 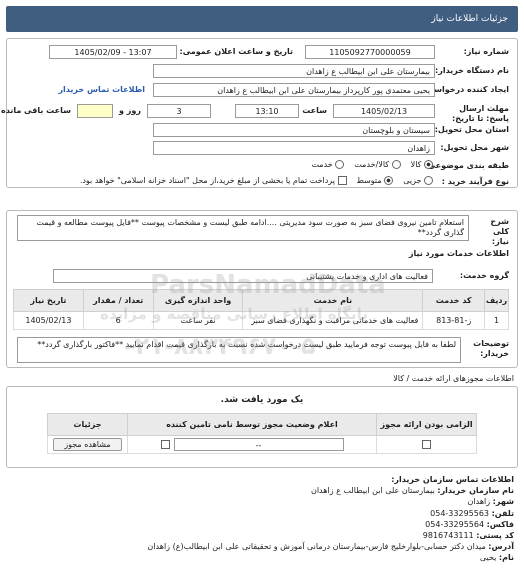 I want to click on cell-unit: نفر ساعت, so click(x=198, y=320).